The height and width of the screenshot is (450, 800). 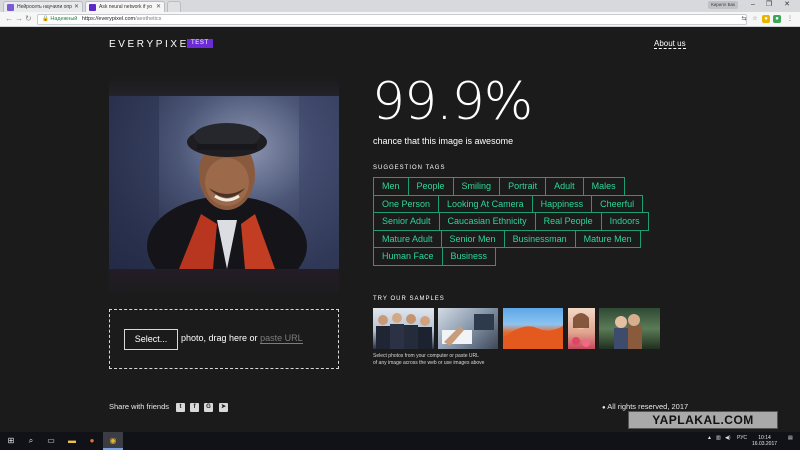 What do you see at coordinates (487, 221) in the screenshot?
I see `suggestion-tag: Caucasian Ethnicity` at bounding box center [487, 221].